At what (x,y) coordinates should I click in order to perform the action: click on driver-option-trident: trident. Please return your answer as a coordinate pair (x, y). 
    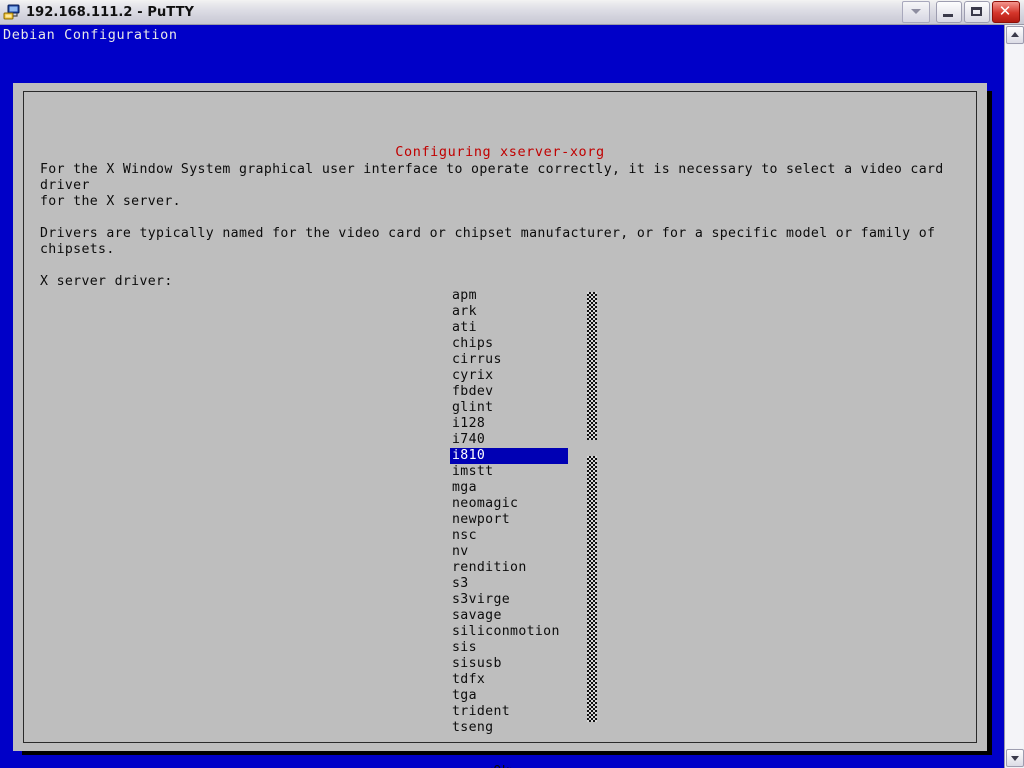
    Looking at the image, I should click on (509, 712).